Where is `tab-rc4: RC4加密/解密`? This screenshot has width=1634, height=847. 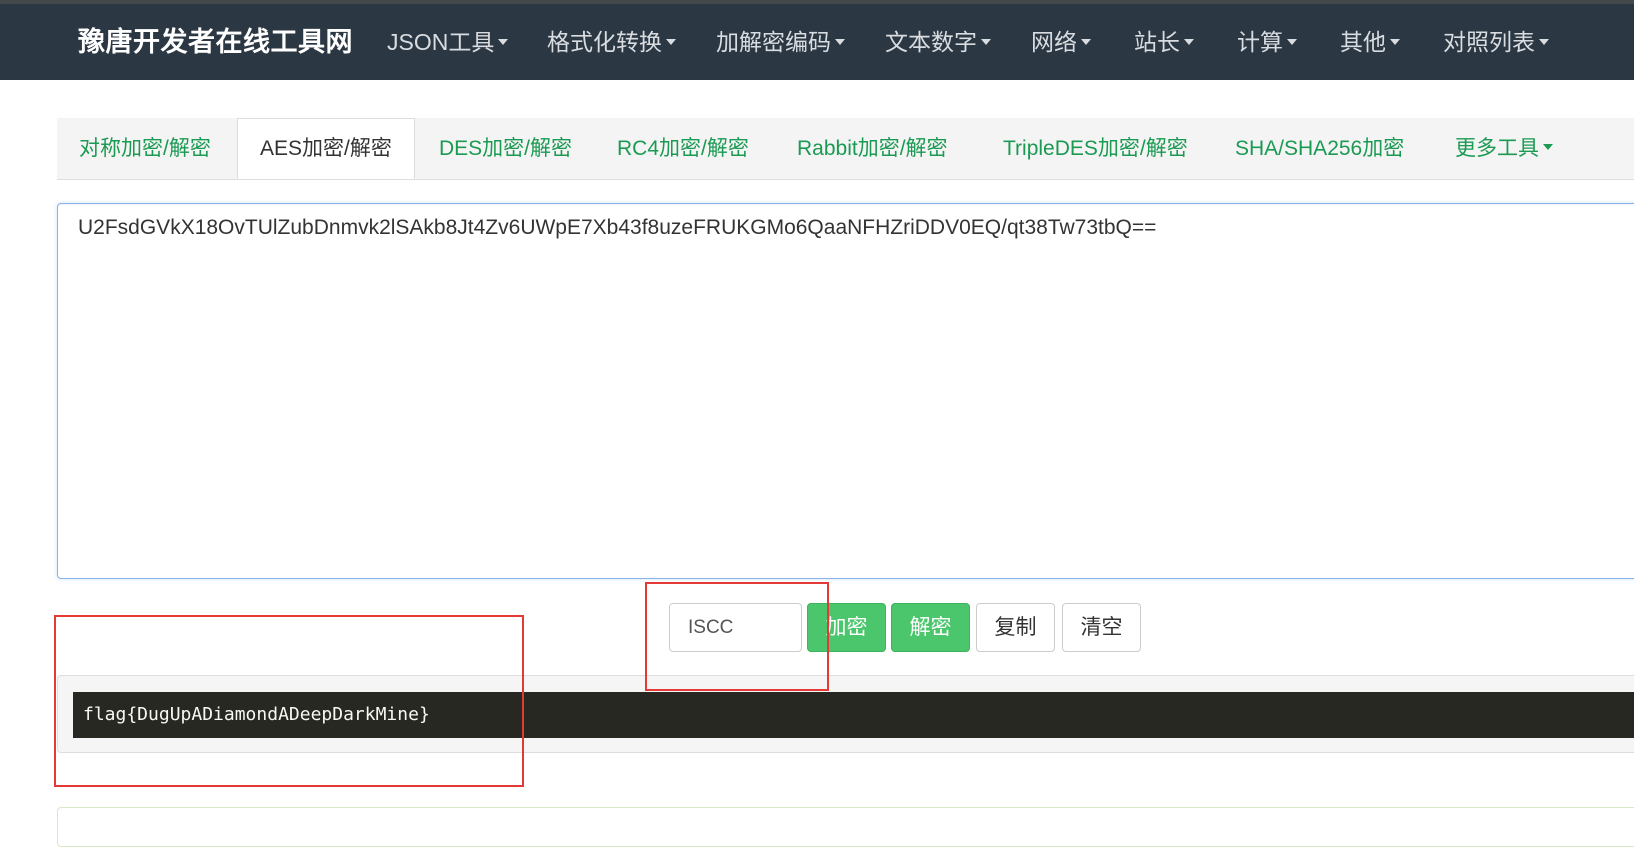 tab-rc4: RC4加密/解密 is located at coordinates (683, 148).